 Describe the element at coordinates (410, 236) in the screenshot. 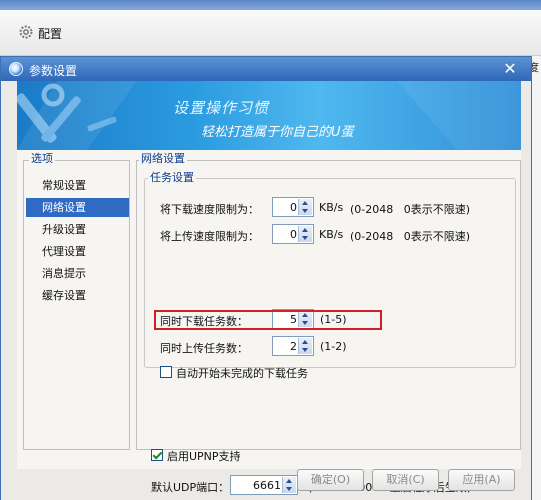

I see `upload-limit-hint: (0-2048 0表示不限速)` at that location.